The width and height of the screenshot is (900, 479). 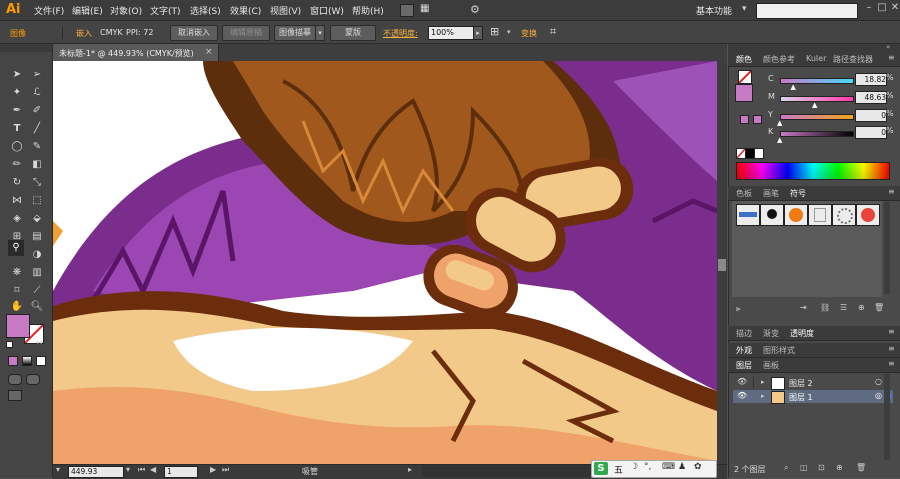 What do you see at coordinates (888, 47) in the screenshot?
I see `collapse-panels-icon: »` at bounding box center [888, 47].